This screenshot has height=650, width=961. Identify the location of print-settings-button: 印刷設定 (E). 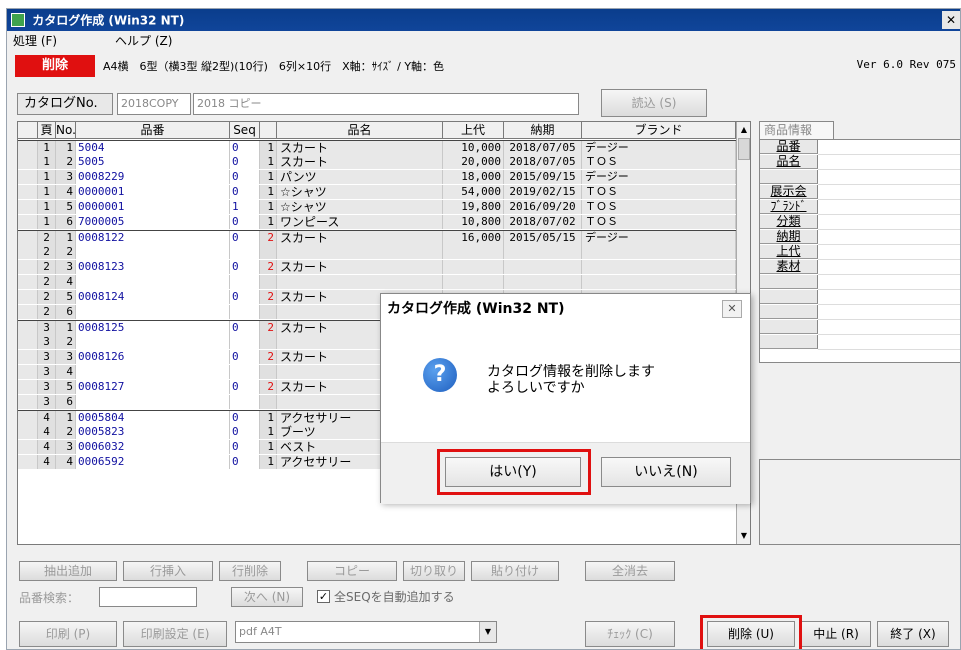
(175, 634).